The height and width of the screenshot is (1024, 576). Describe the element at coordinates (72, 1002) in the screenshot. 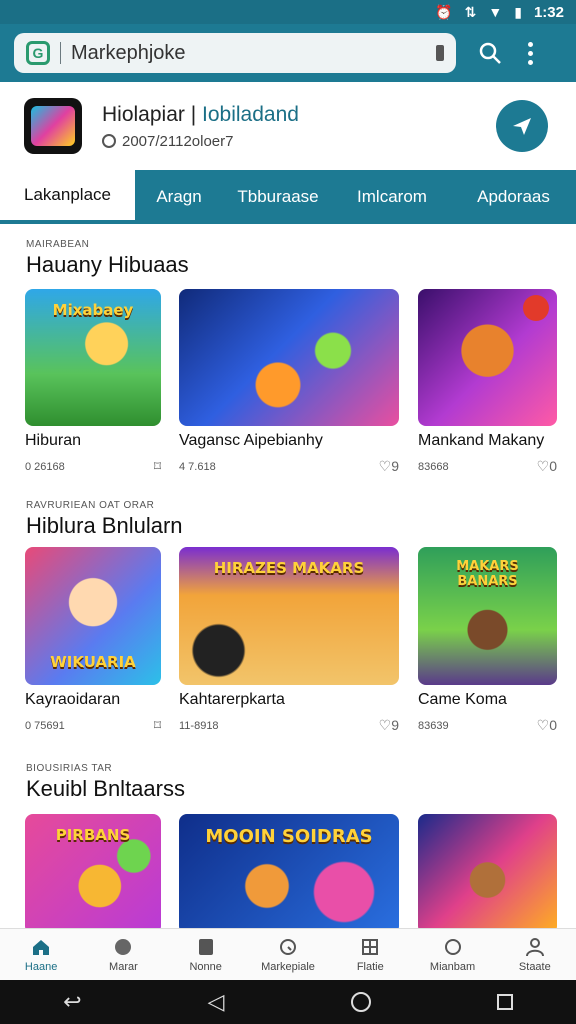

I see `recent-apps-icon: ↩` at that location.